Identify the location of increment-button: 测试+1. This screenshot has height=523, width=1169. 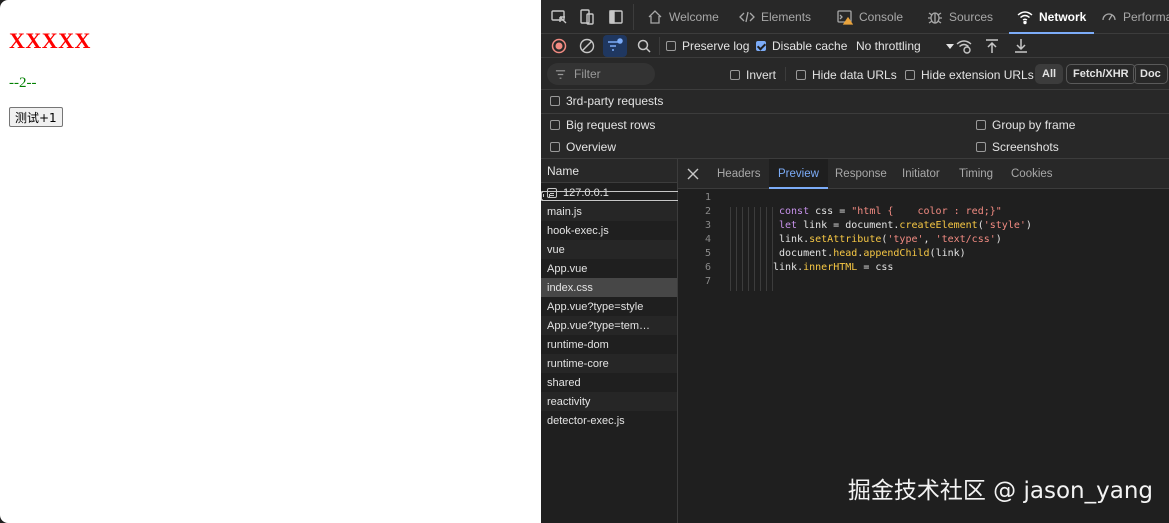
(36, 117).